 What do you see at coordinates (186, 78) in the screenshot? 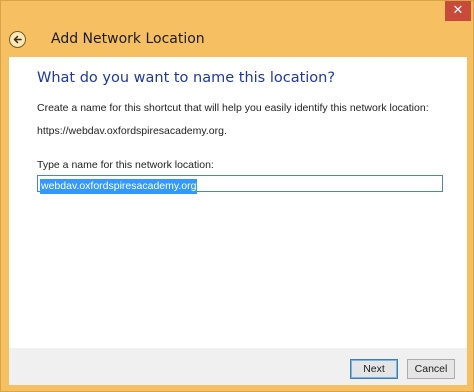
I see `page-heading: What do you want to name this location?` at bounding box center [186, 78].